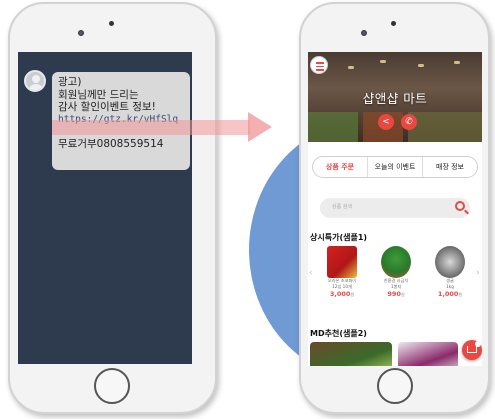  Describe the element at coordinates (111, 144) in the screenshot. I see `sms-optout: 무료거부0808559514` at that location.